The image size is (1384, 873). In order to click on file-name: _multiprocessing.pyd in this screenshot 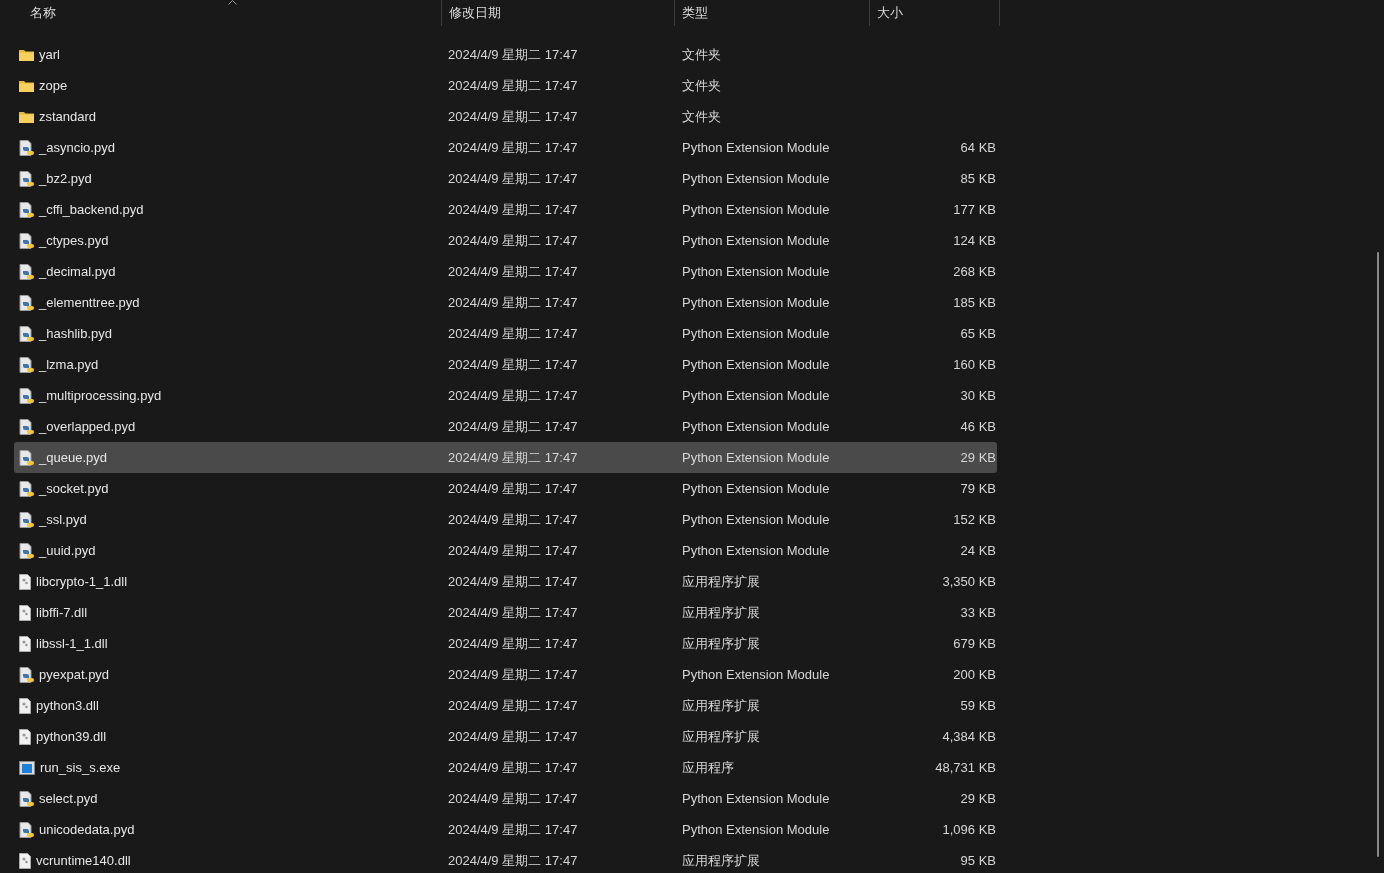, I will do `click(100, 395)`.